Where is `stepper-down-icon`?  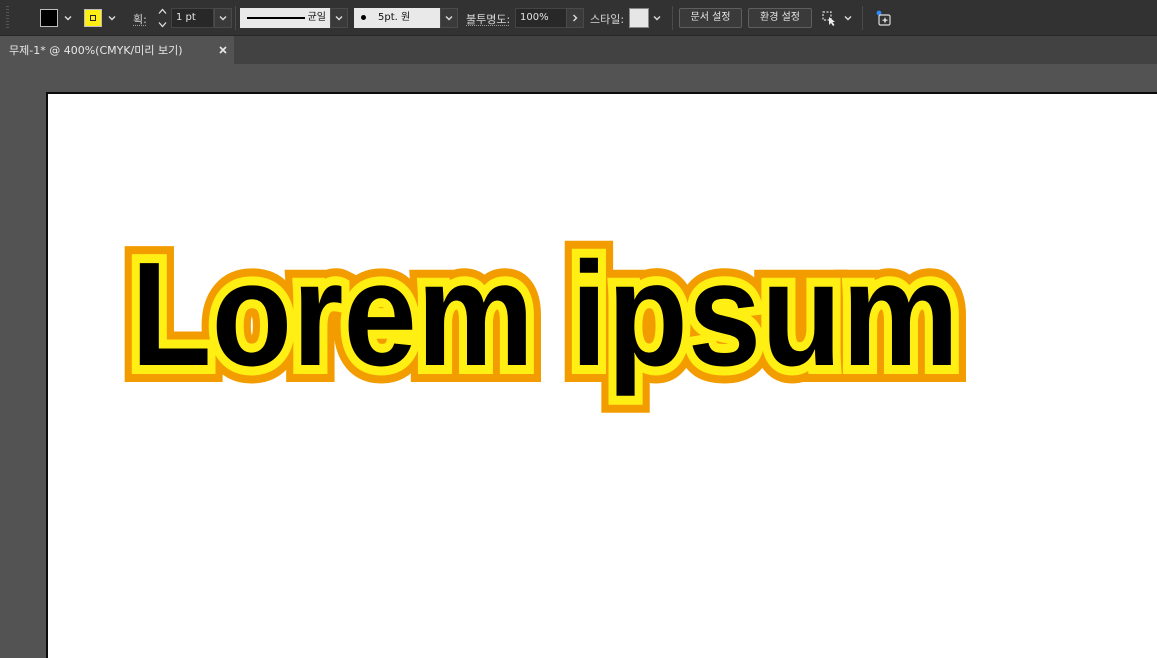 stepper-down-icon is located at coordinates (162, 24).